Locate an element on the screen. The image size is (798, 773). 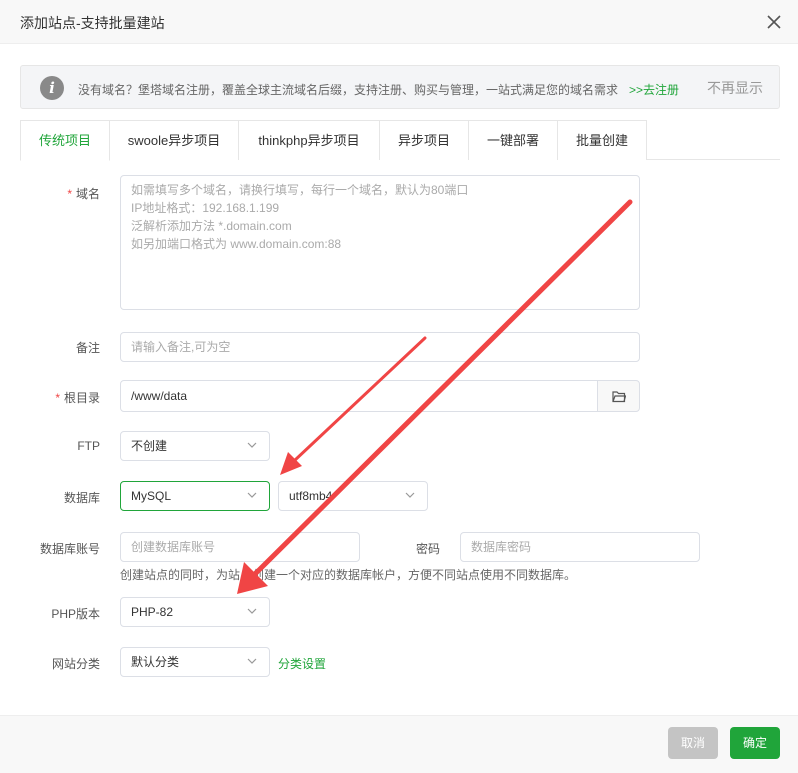
remark-input: 请输入备注,可为空 is located at coordinates (380, 347).